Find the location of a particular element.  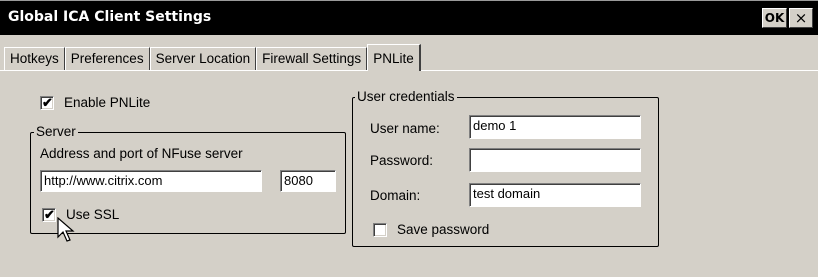

username-label: User name: is located at coordinates (405, 128).